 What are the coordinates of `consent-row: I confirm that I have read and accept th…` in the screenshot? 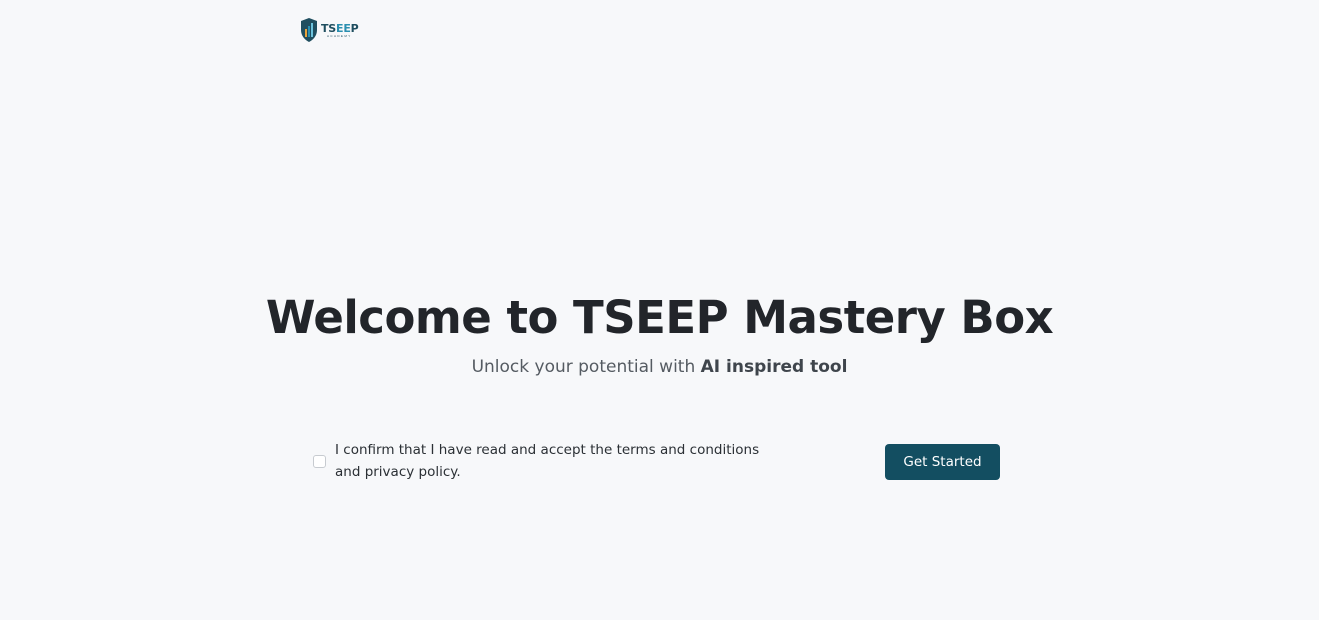 It's located at (656, 462).